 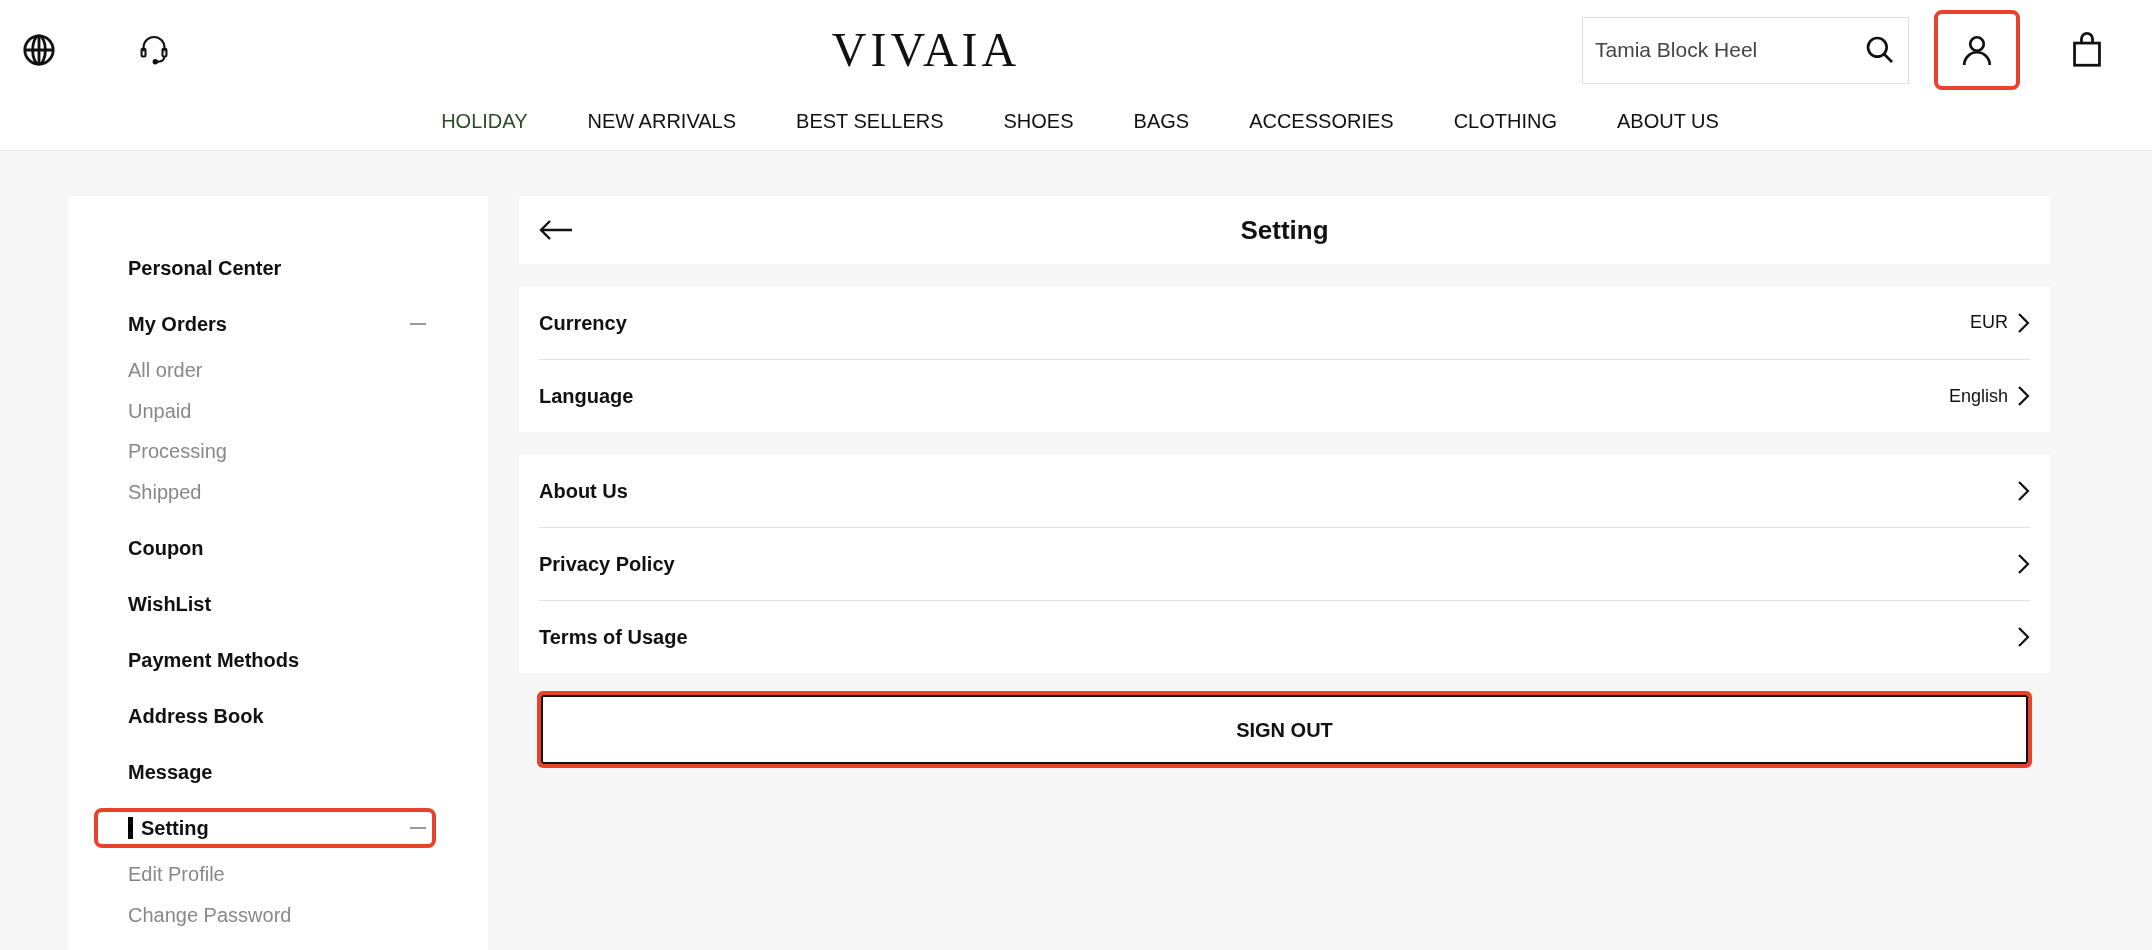 I want to click on nav-link: BEST SELLERS, so click(x=870, y=121).